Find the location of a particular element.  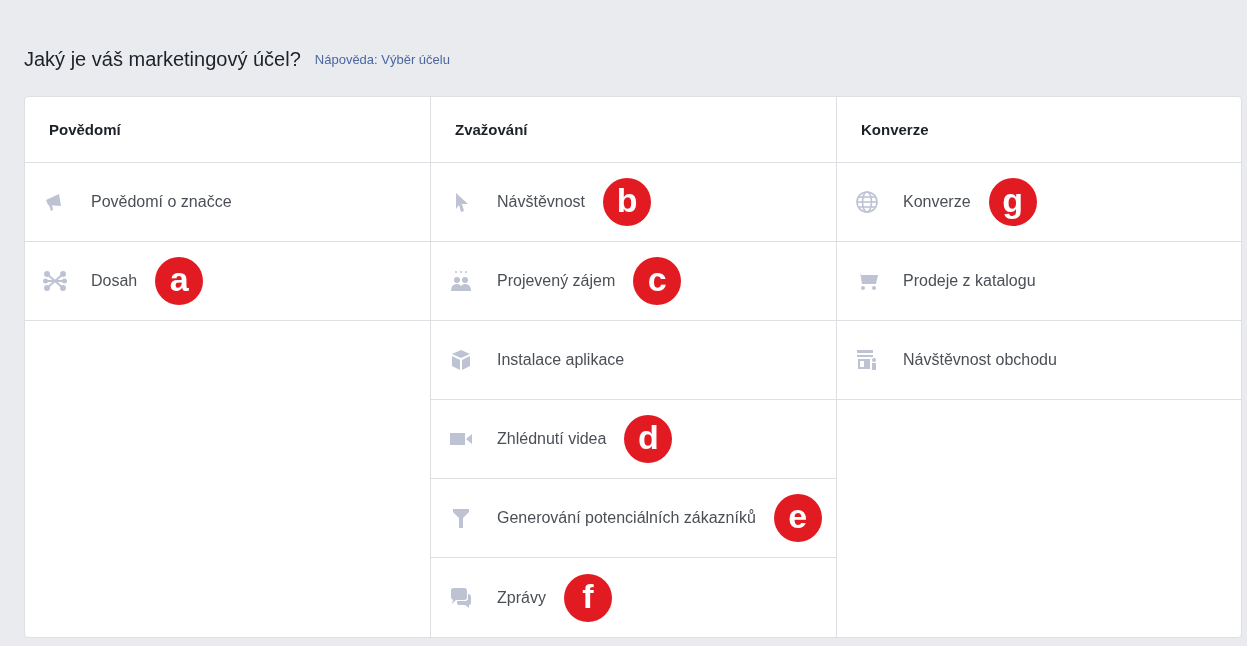

objective-label: Povědomí o značce is located at coordinates (161, 202).